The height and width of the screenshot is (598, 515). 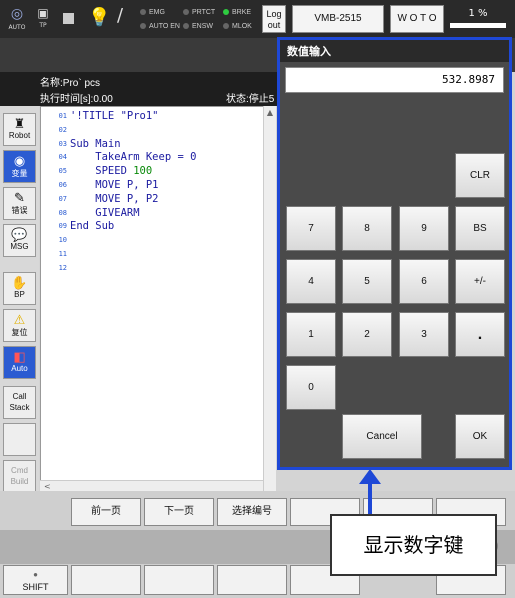 I want to click on line-number: 04, so click(x=62, y=157).